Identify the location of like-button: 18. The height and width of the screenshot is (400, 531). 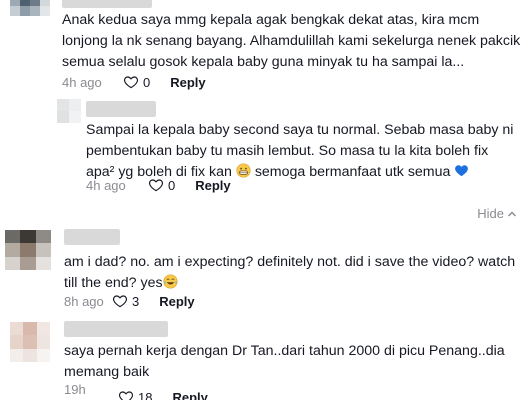
(135, 394).